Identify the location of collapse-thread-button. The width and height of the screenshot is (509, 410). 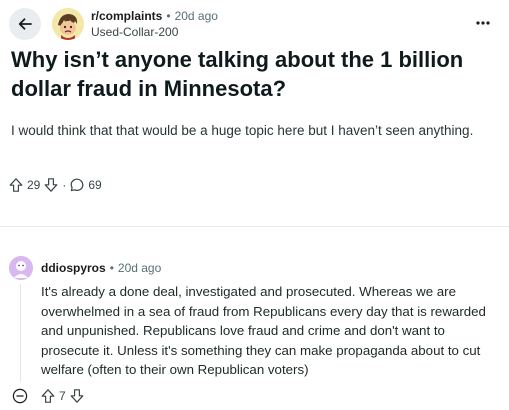
(20, 396).